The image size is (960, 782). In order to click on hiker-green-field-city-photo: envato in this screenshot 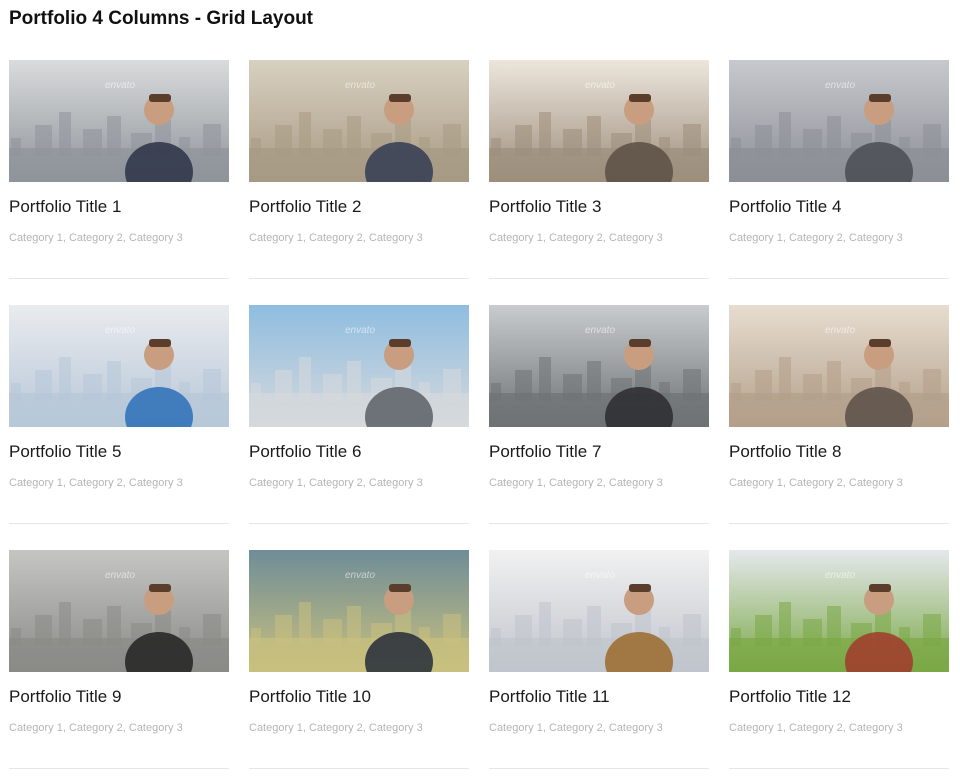, I will do `click(839, 611)`.